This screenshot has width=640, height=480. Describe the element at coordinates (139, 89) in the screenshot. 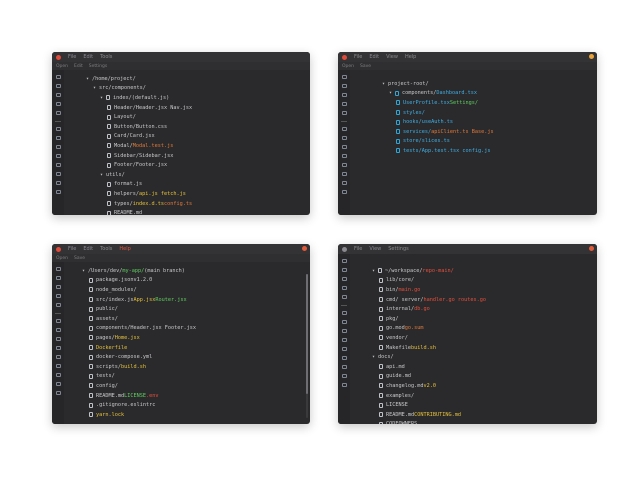

I see `tree-row: ▾ src/components/` at that location.